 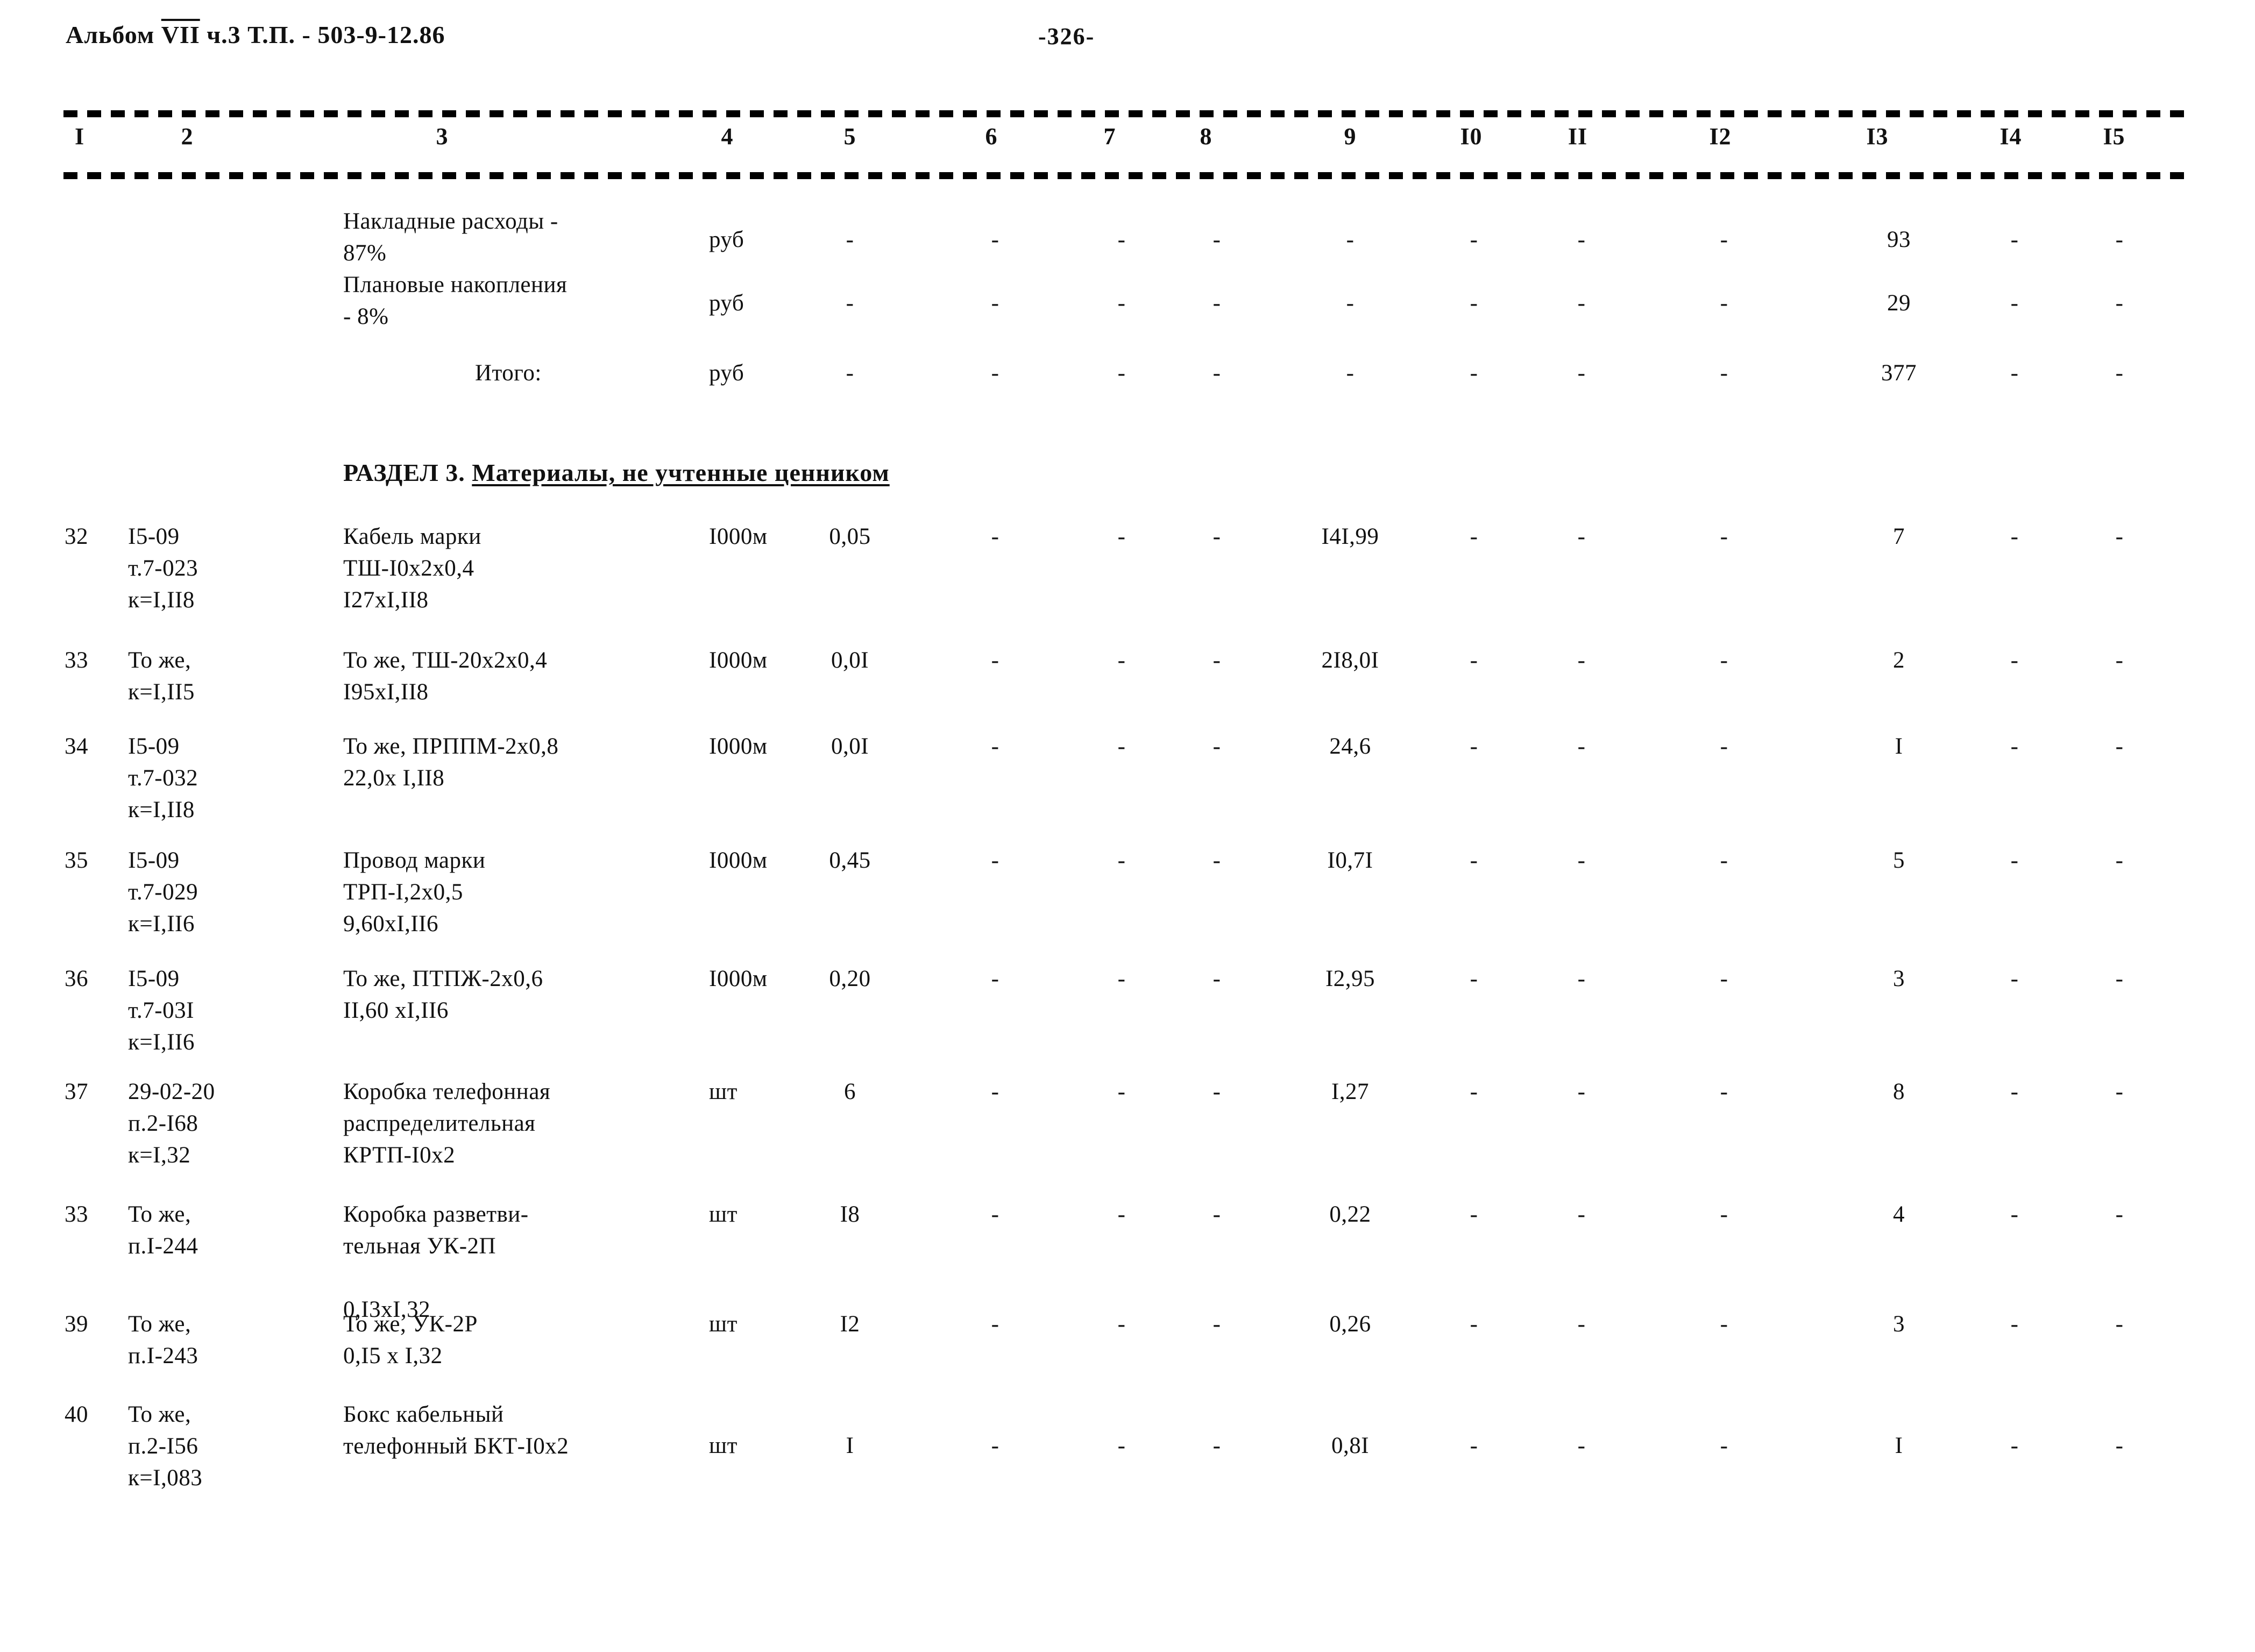 What do you see at coordinates (508, 373) in the screenshot?
I see `row-description: Итого:` at bounding box center [508, 373].